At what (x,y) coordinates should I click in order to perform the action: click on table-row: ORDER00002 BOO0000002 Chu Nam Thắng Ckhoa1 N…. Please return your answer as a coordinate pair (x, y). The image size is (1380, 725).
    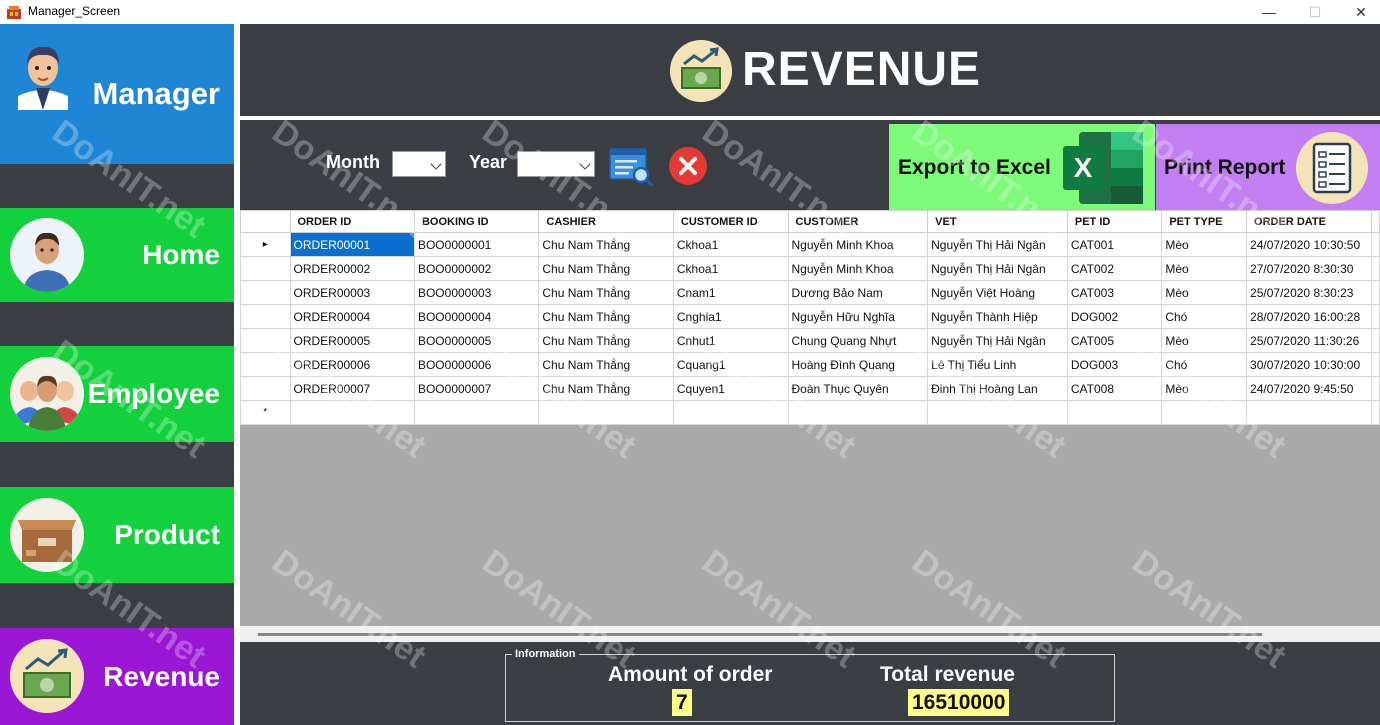
    Looking at the image, I should click on (810, 268).